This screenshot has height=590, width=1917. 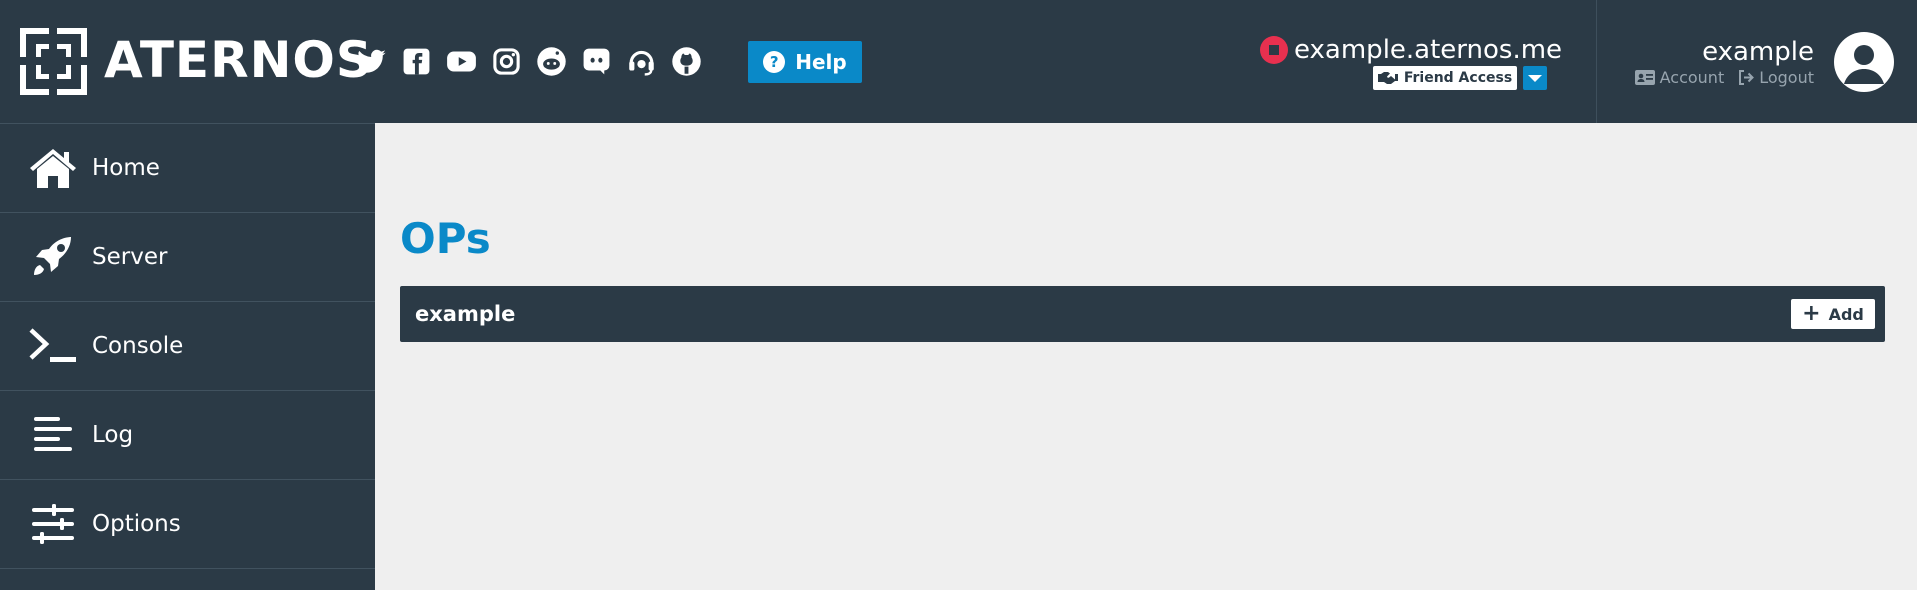 What do you see at coordinates (1692, 77) in the screenshot?
I see `account-label: Account` at bounding box center [1692, 77].